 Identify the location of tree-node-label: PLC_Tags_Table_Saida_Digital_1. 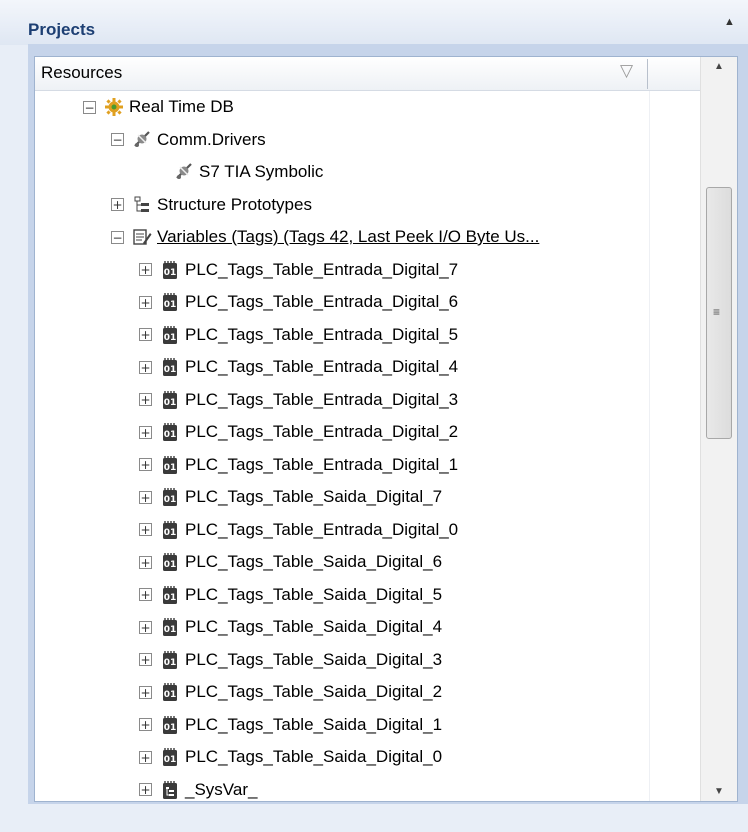
(314, 724).